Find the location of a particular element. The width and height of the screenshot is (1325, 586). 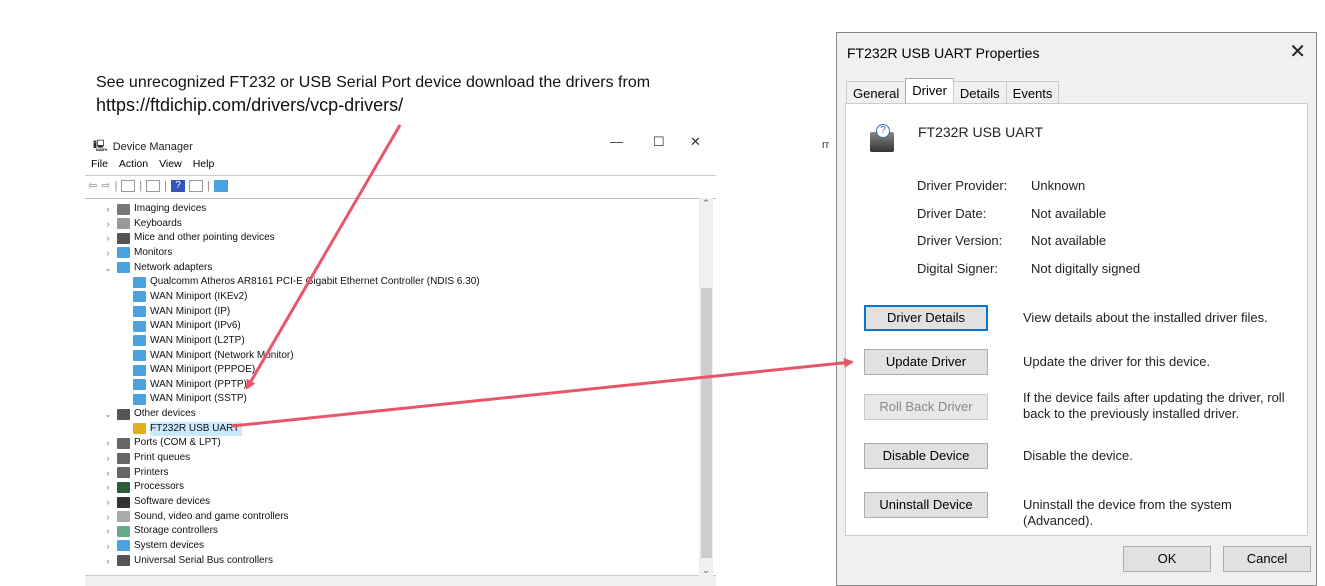

update-icon is located at coordinates (196, 185).